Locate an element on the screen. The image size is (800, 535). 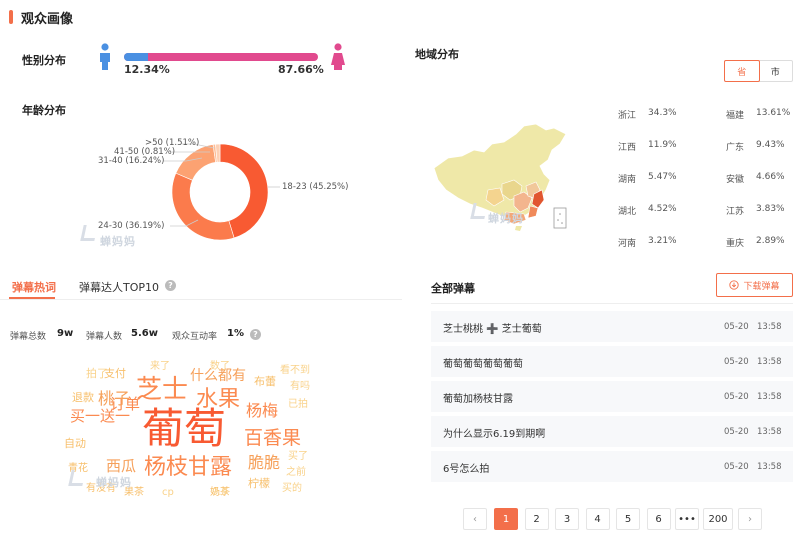
page-button-5: 5 is located at coordinates (628, 519).